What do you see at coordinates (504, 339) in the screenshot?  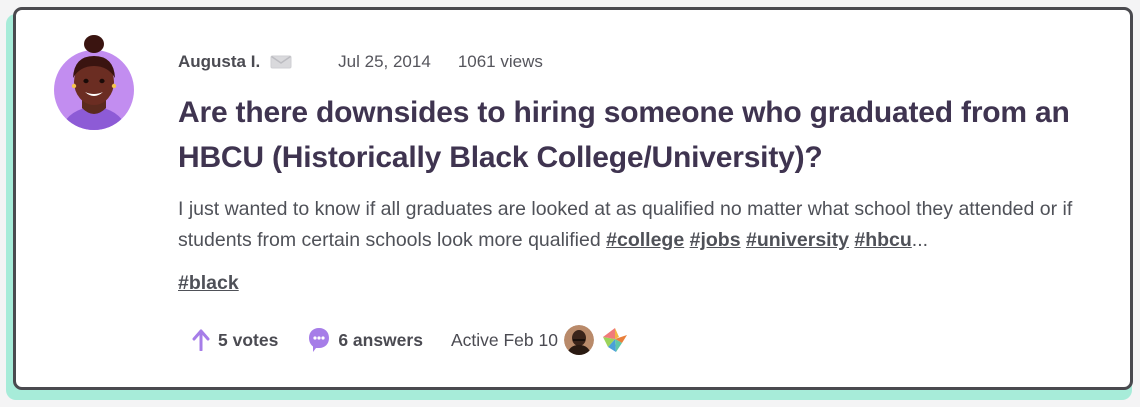 I see `last-active: Active Feb 10` at bounding box center [504, 339].